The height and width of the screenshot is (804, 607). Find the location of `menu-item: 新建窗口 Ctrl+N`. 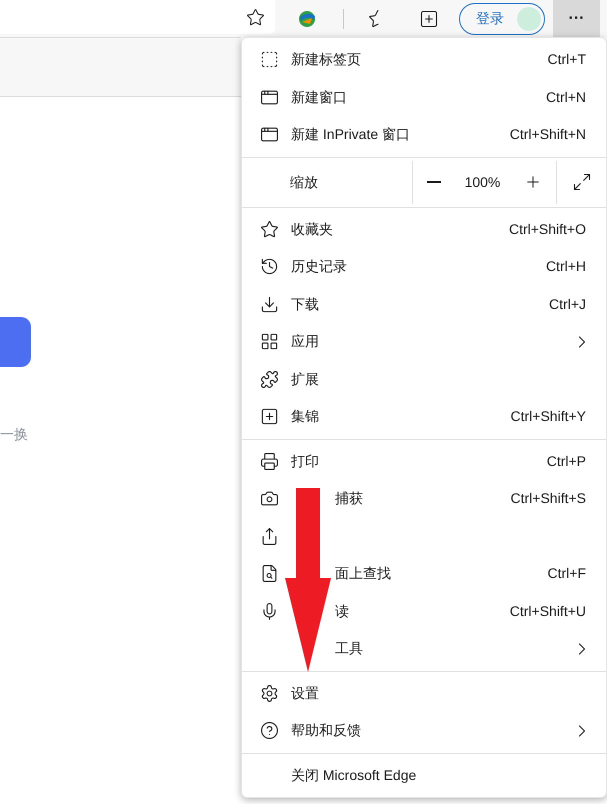

menu-item: 新建窗口 Ctrl+N is located at coordinates (424, 97).